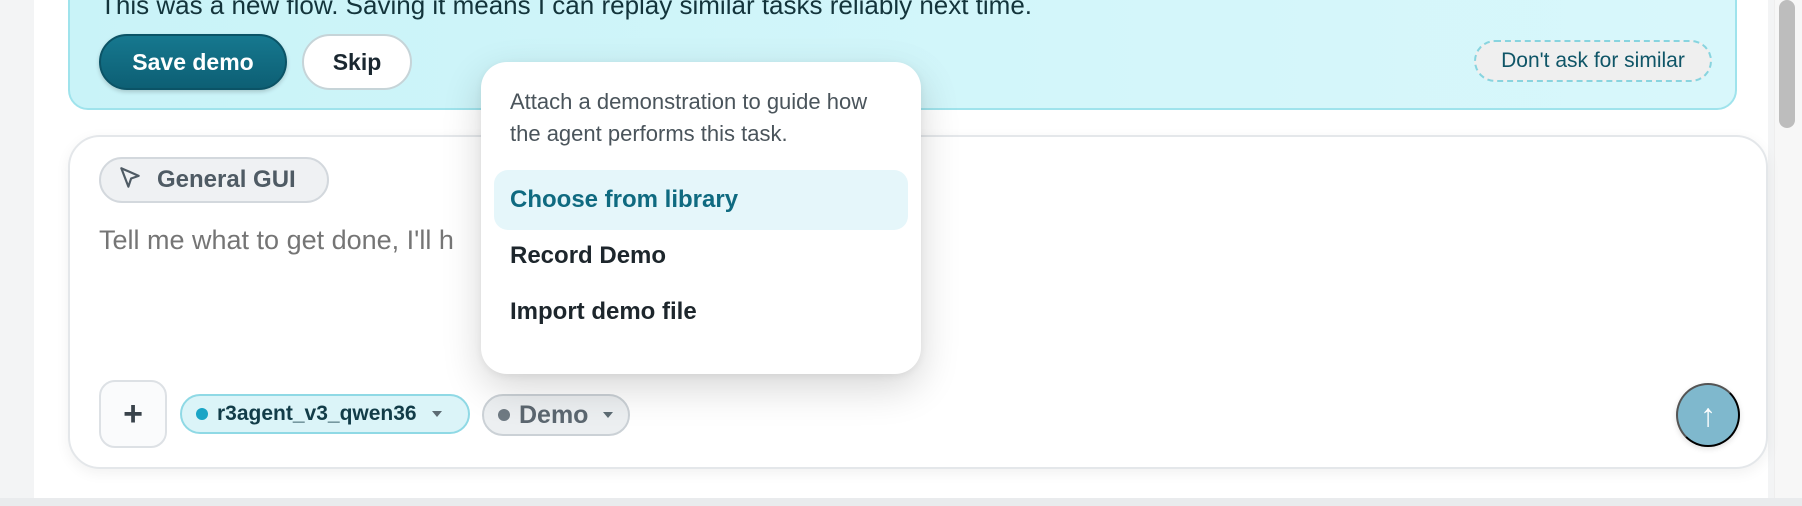  Describe the element at coordinates (357, 62) in the screenshot. I see `skip-button: Skip` at that location.